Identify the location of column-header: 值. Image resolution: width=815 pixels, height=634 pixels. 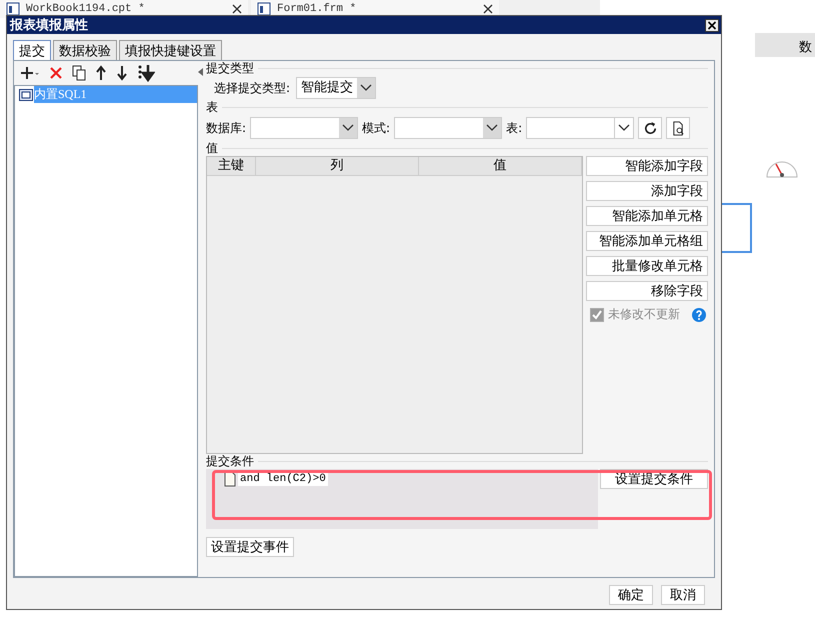
(500, 166).